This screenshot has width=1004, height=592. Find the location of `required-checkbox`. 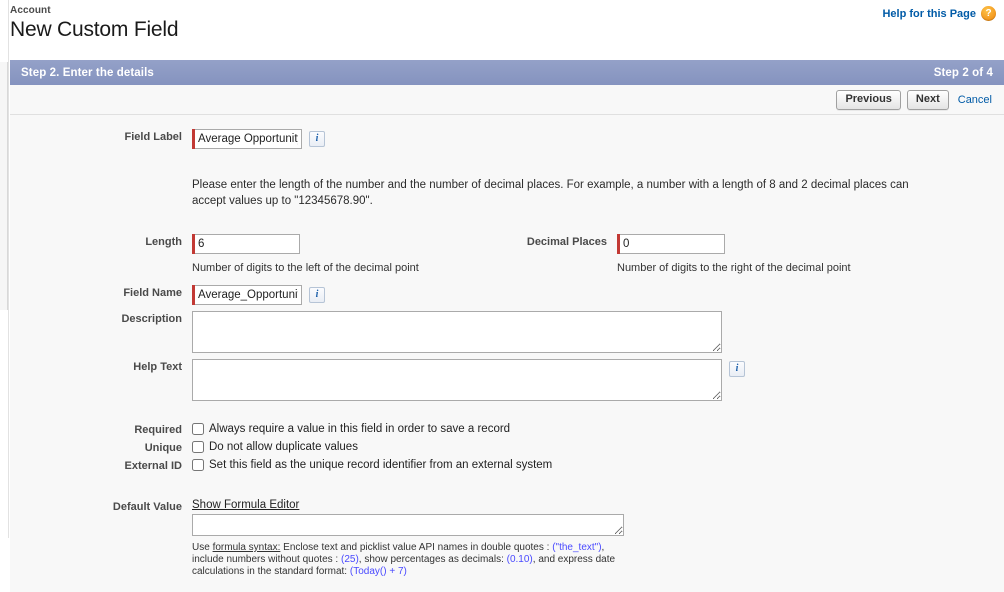

required-checkbox is located at coordinates (198, 429).